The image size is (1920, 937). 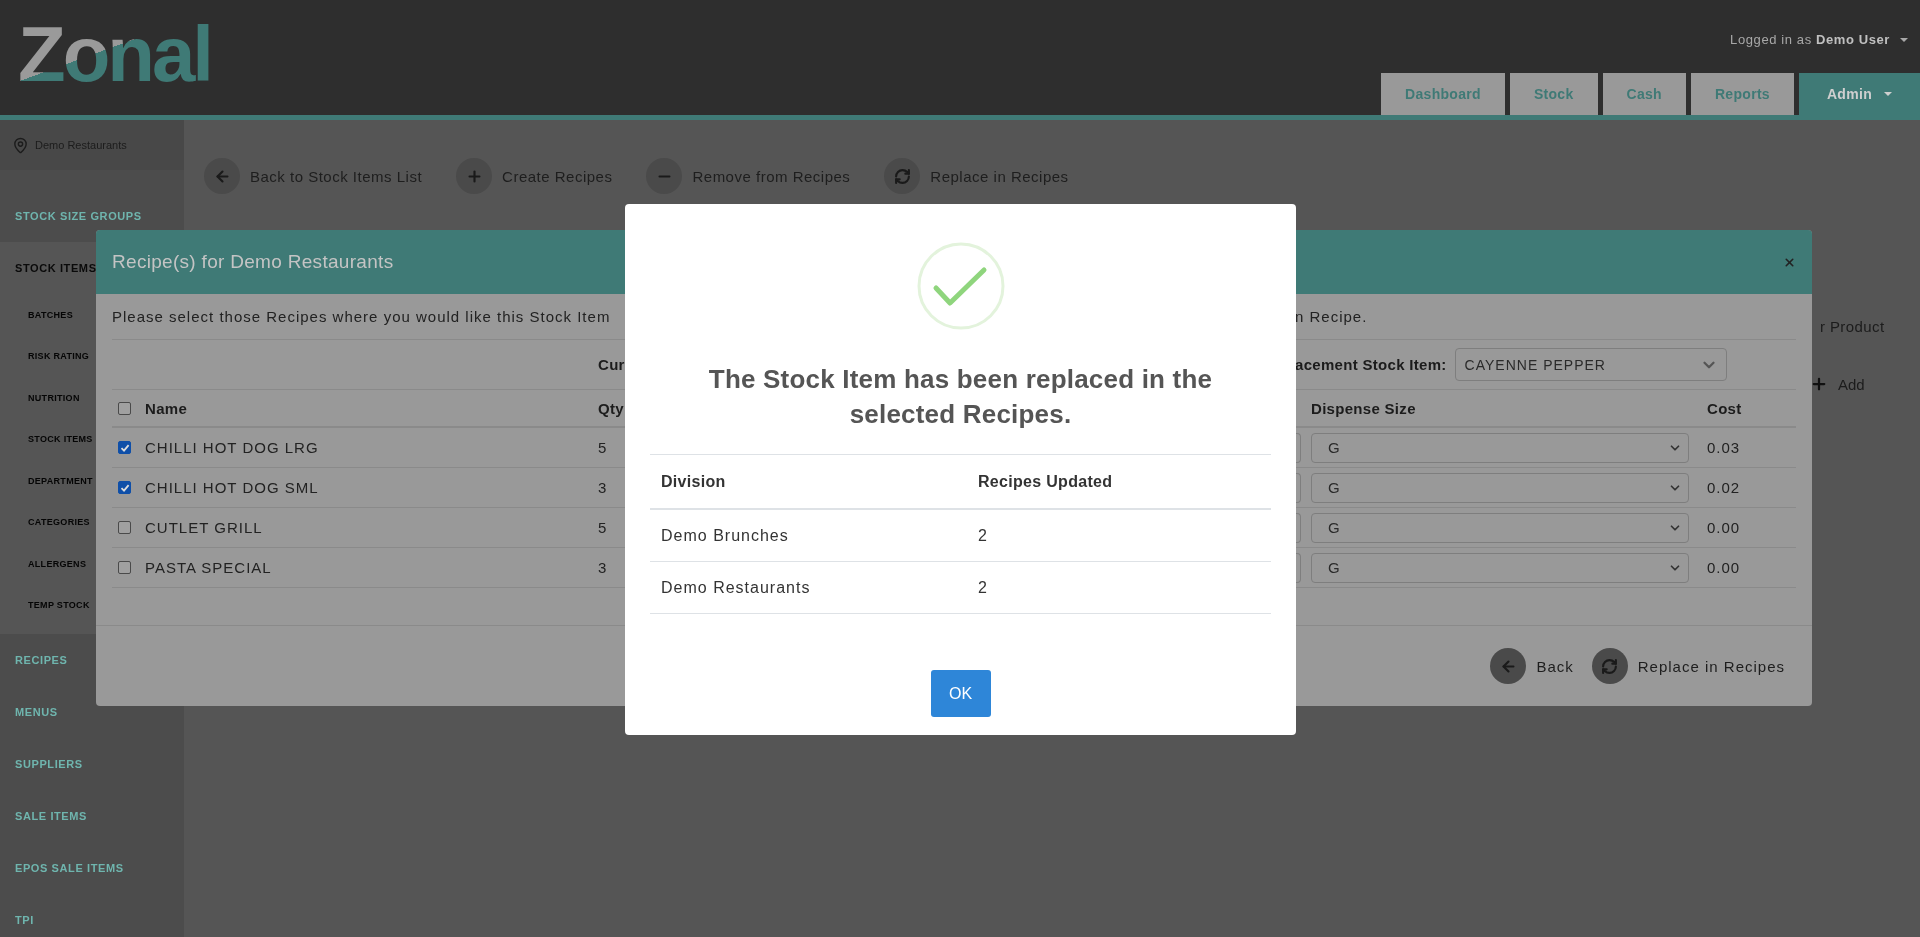 What do you see at coordinates (1724, 447) in the screenshot?
I see `table-cell-text: 0.03` at bounding box center [1724, 447].